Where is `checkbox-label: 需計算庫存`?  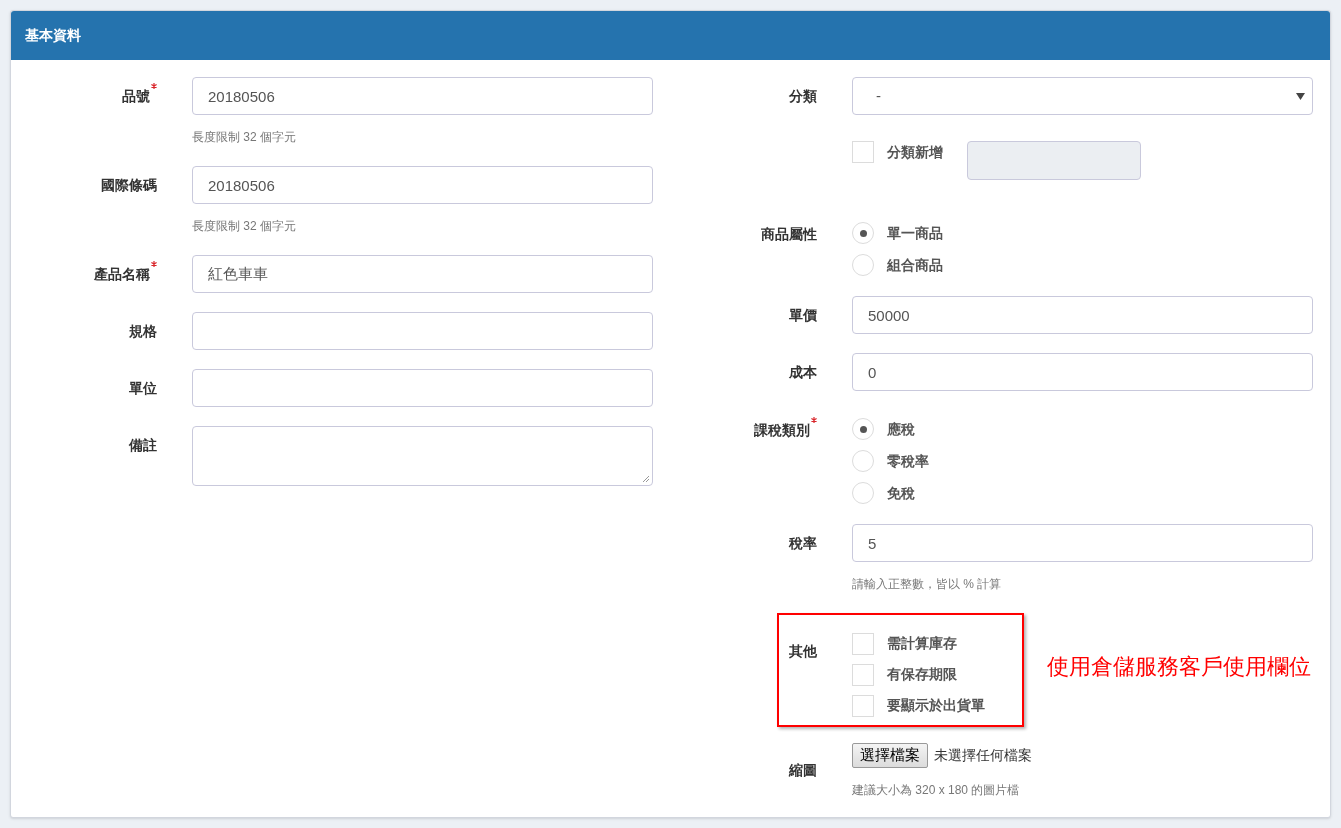 checkbox-label: 需計算庫存 is located at coordinates (922, 643).